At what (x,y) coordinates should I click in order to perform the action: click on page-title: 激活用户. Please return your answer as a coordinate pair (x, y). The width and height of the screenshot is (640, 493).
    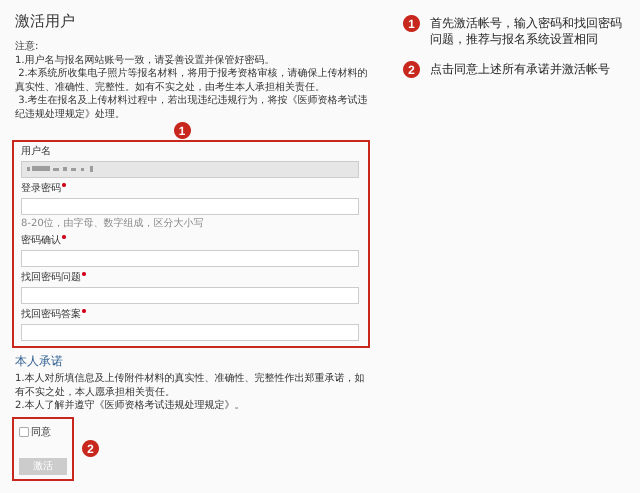
    Looking at the image, I should click on (45, 21).